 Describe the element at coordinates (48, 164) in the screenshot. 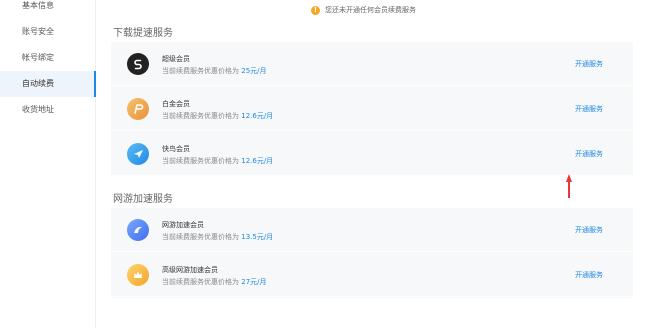

I see `sidebar: 基本信息 账号安全 帐号绑定 自动续费 收货地址` at that location.